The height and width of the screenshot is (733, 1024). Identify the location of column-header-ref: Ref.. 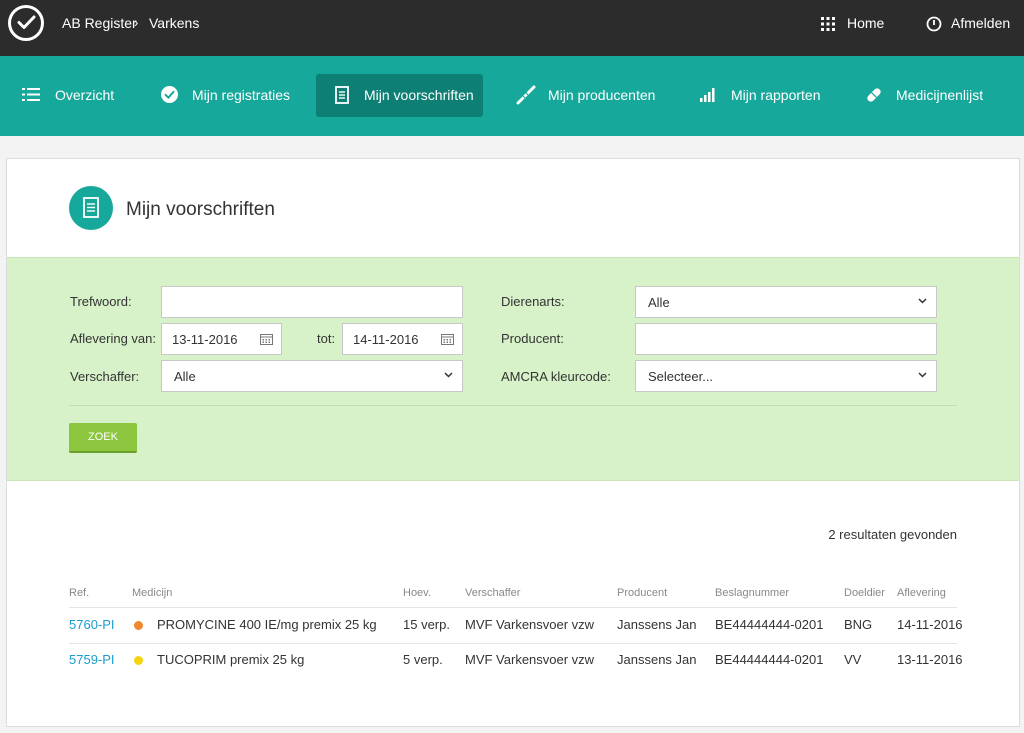
(79, 593).